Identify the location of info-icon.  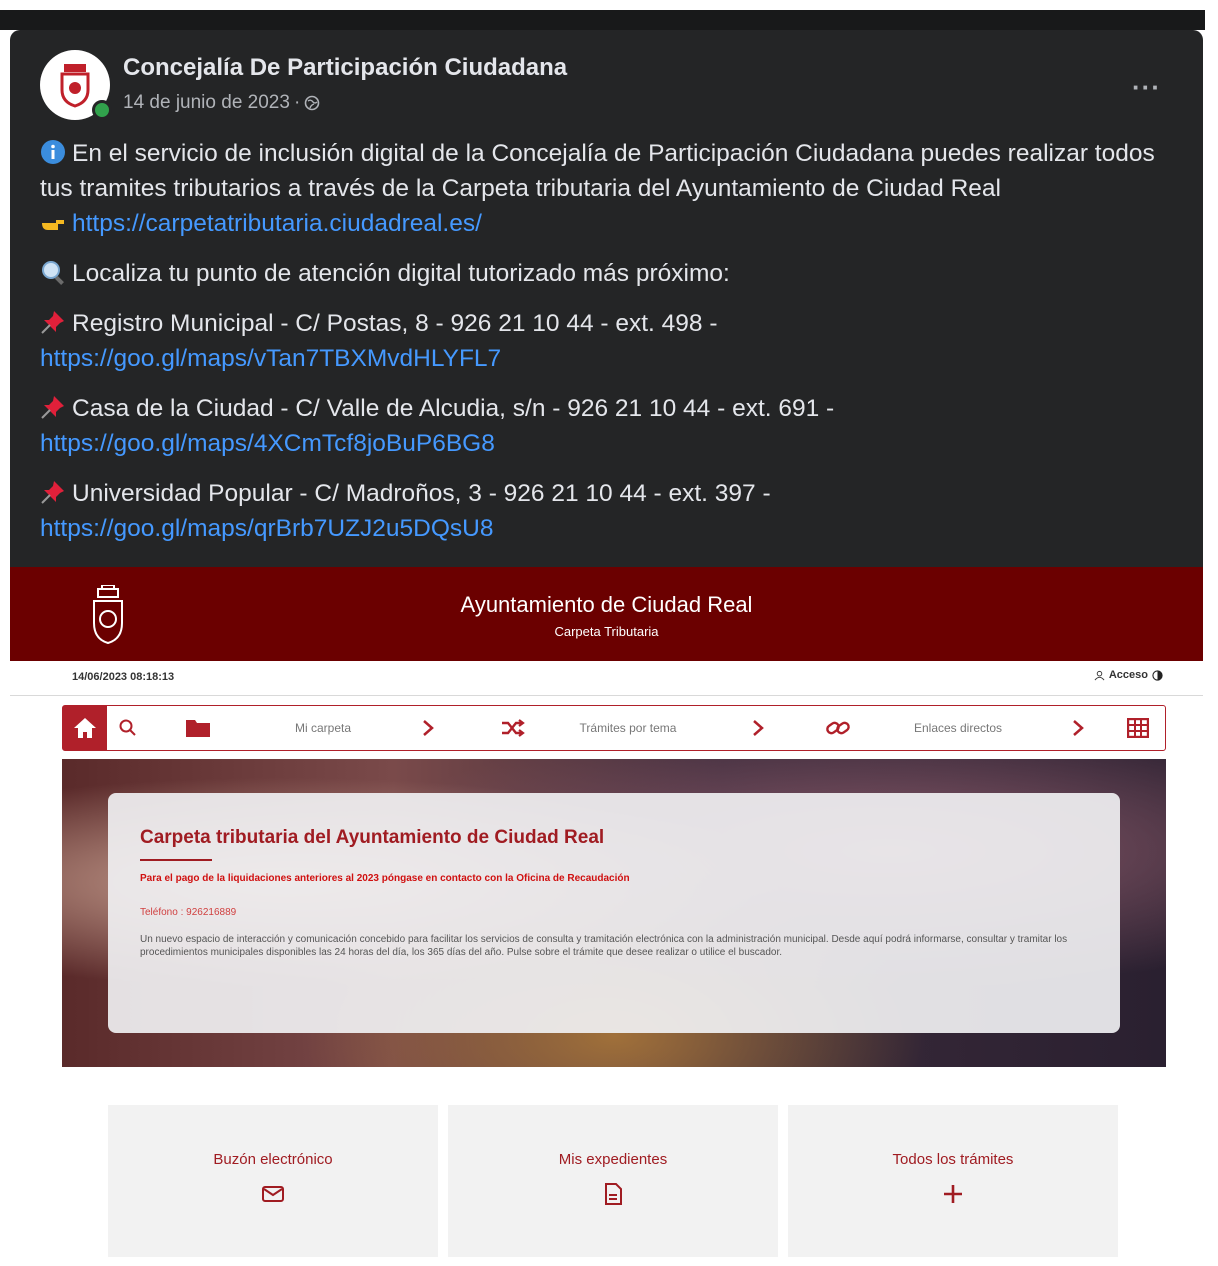
(53, 152).